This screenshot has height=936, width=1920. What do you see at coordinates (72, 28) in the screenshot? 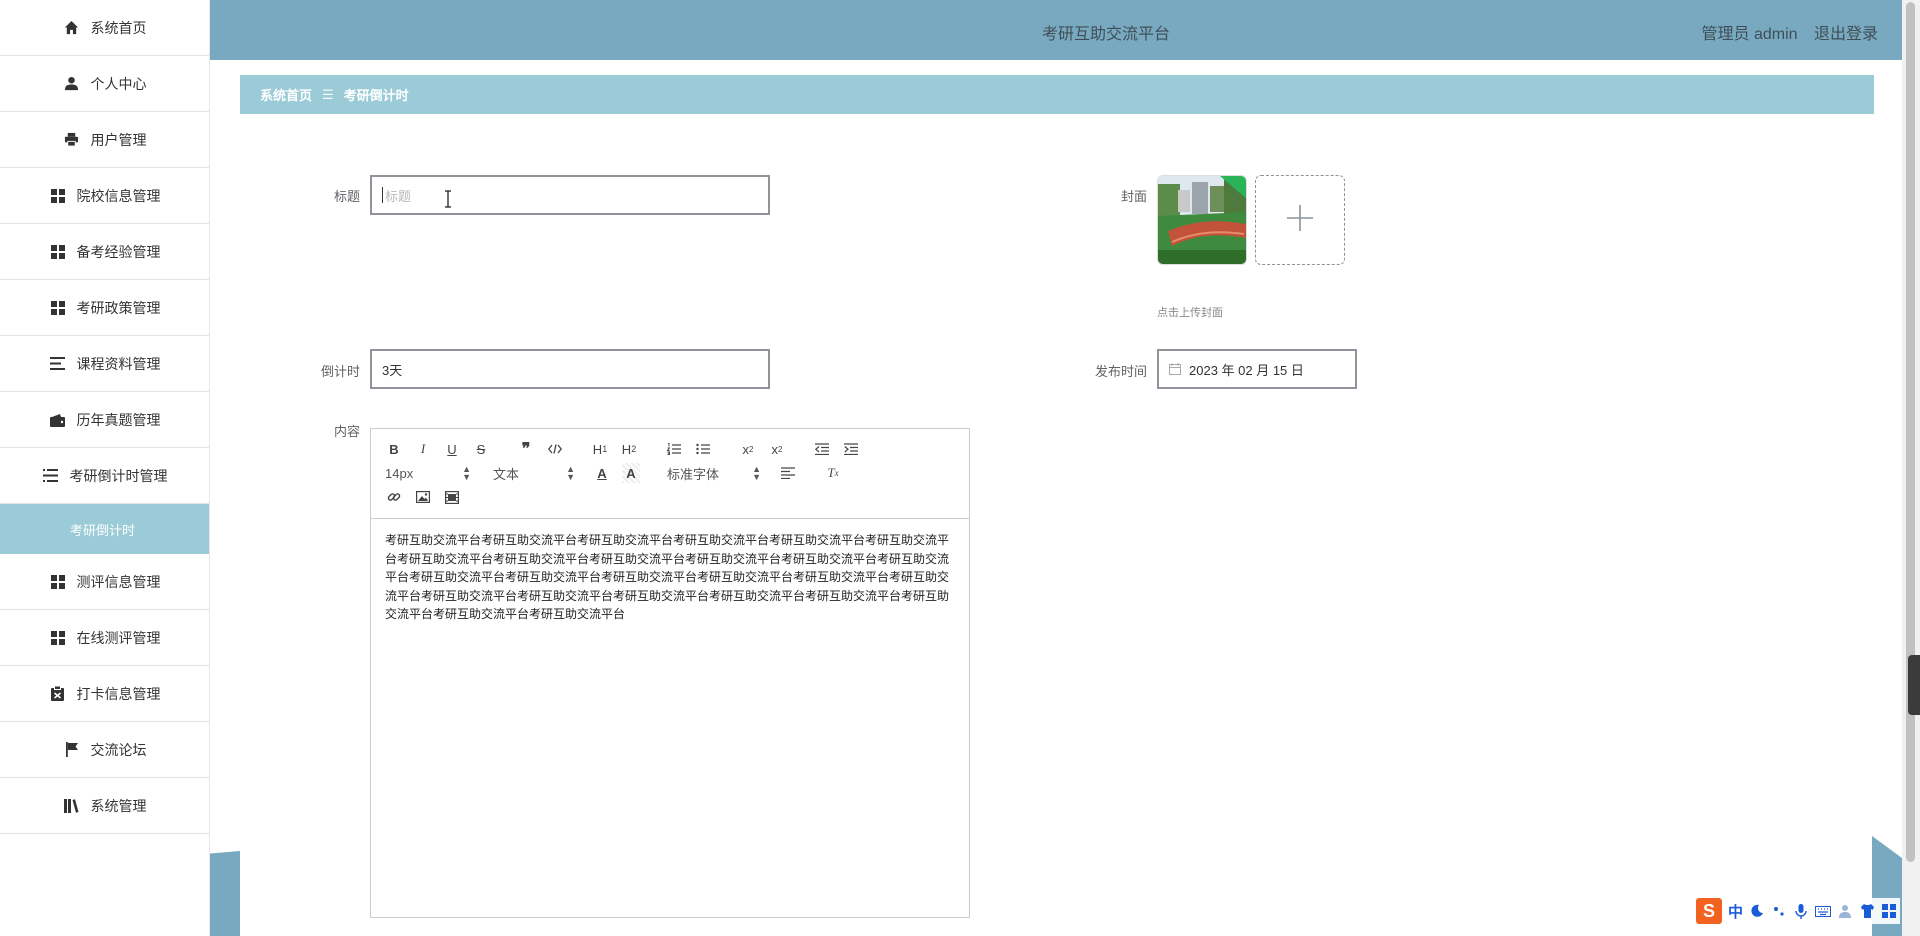
I see `home-icon` at bounding box center [72, 28].